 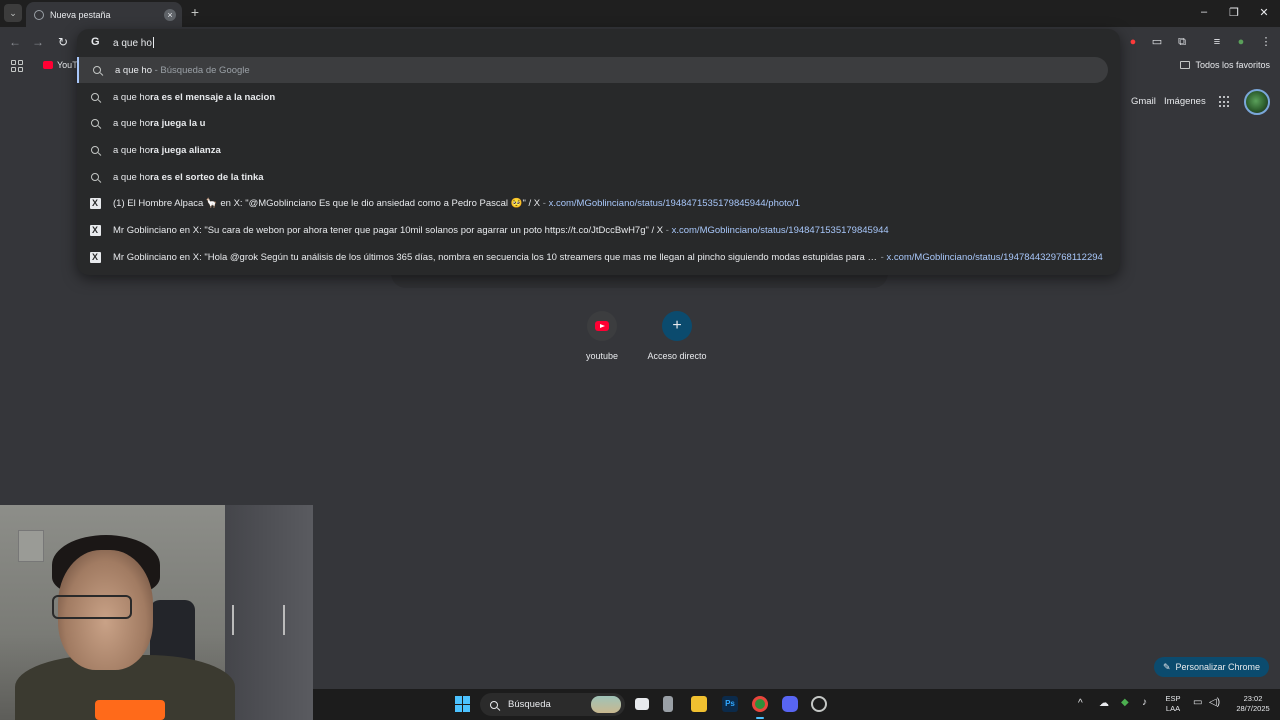 I want to click on youtube-shortcut-icon, so click(x=602, y=326).